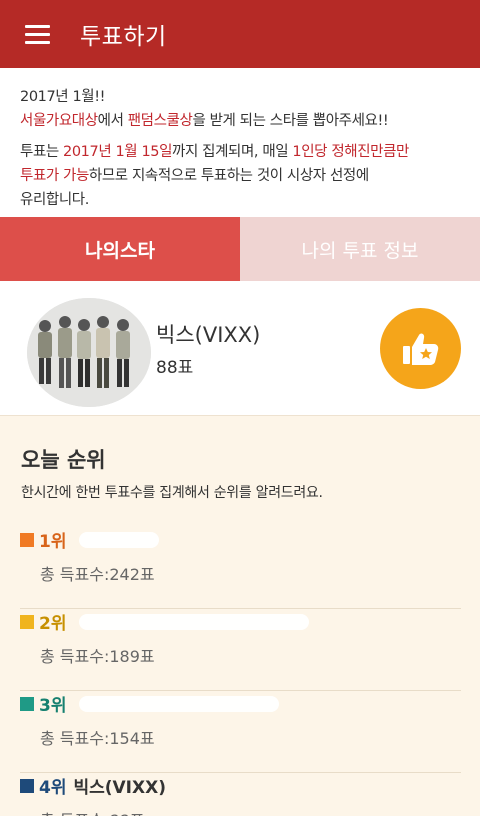 This screenshot has height=816, width=480. I want to click on ranking-title: 오늘 순위, so click(63, 460).